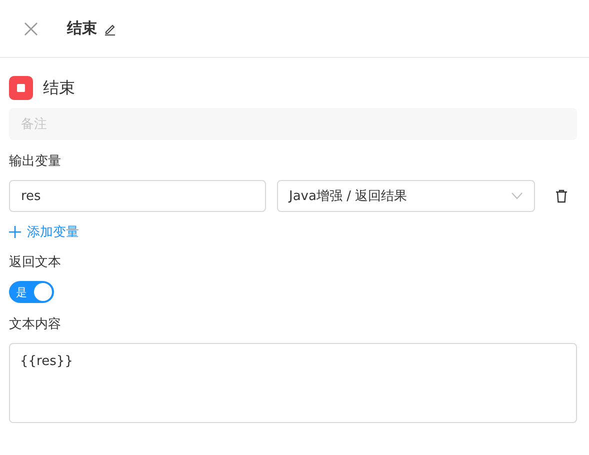  What do you see at coordinates (35, 262) in the screenshot?
I see `field-label: 返回文本` at bounding box center [35, 262].